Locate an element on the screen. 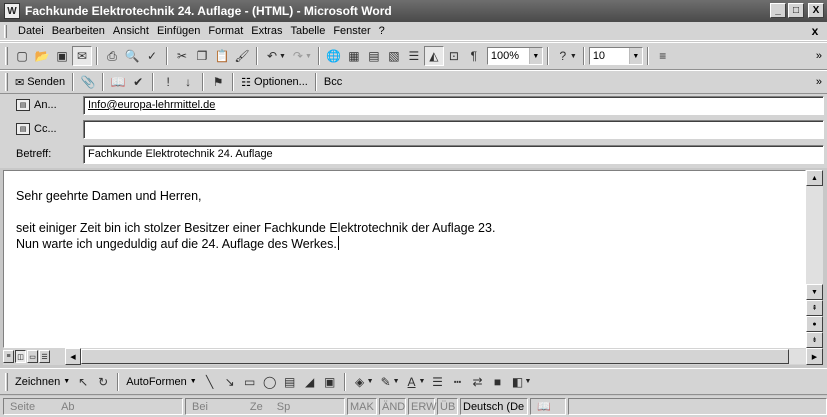  minimize-button: _ is located at coordinates (778, 10).